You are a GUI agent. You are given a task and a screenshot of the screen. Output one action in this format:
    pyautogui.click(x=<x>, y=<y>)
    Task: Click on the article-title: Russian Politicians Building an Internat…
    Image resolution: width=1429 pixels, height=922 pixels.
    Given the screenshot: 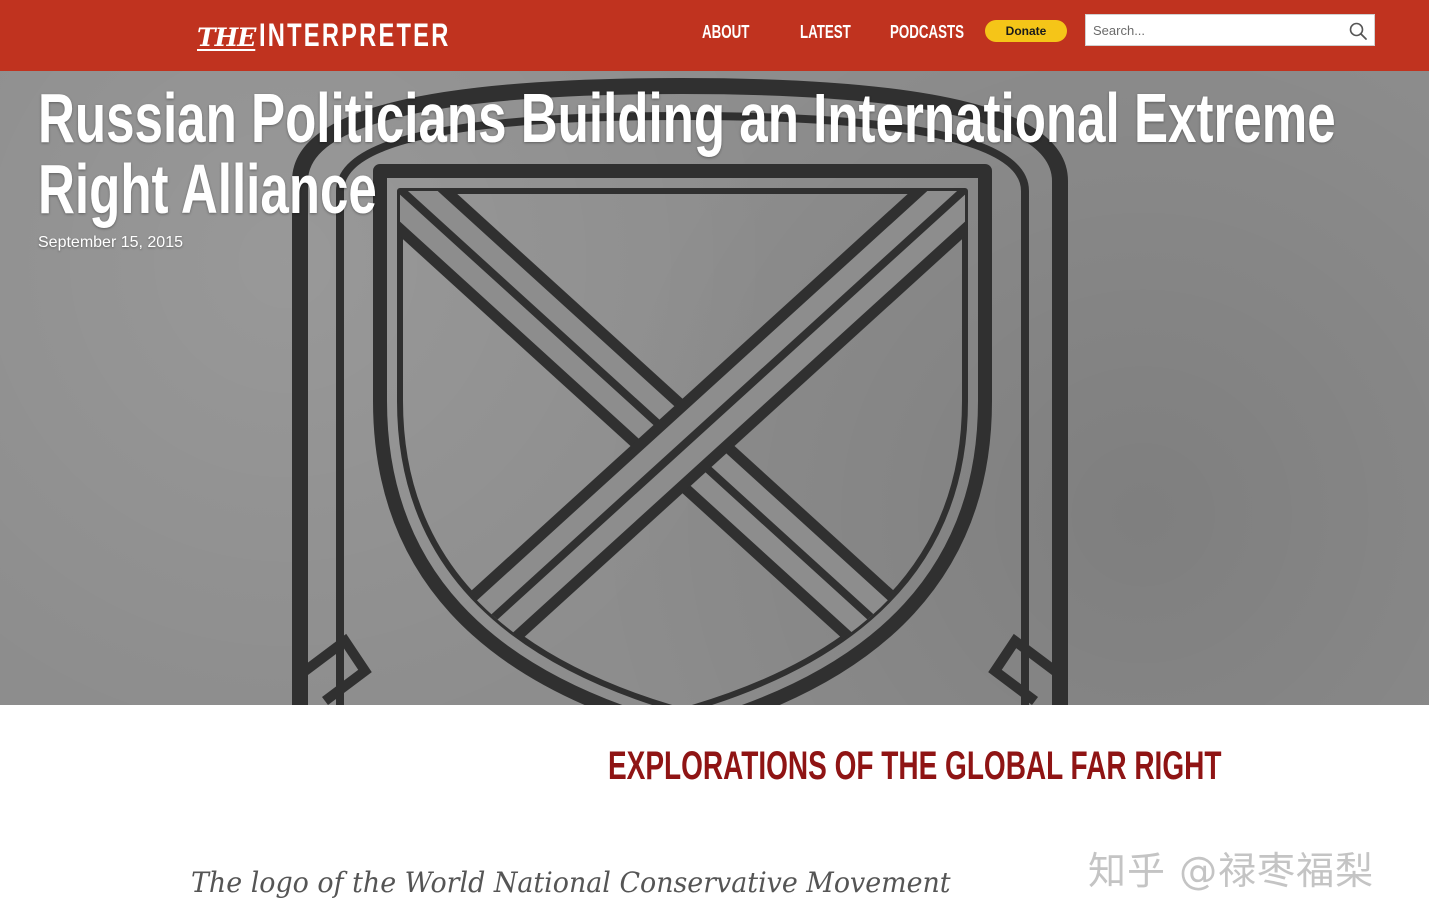 What is the action you would take?
    pyautogui.click(x=687, y=153)
    